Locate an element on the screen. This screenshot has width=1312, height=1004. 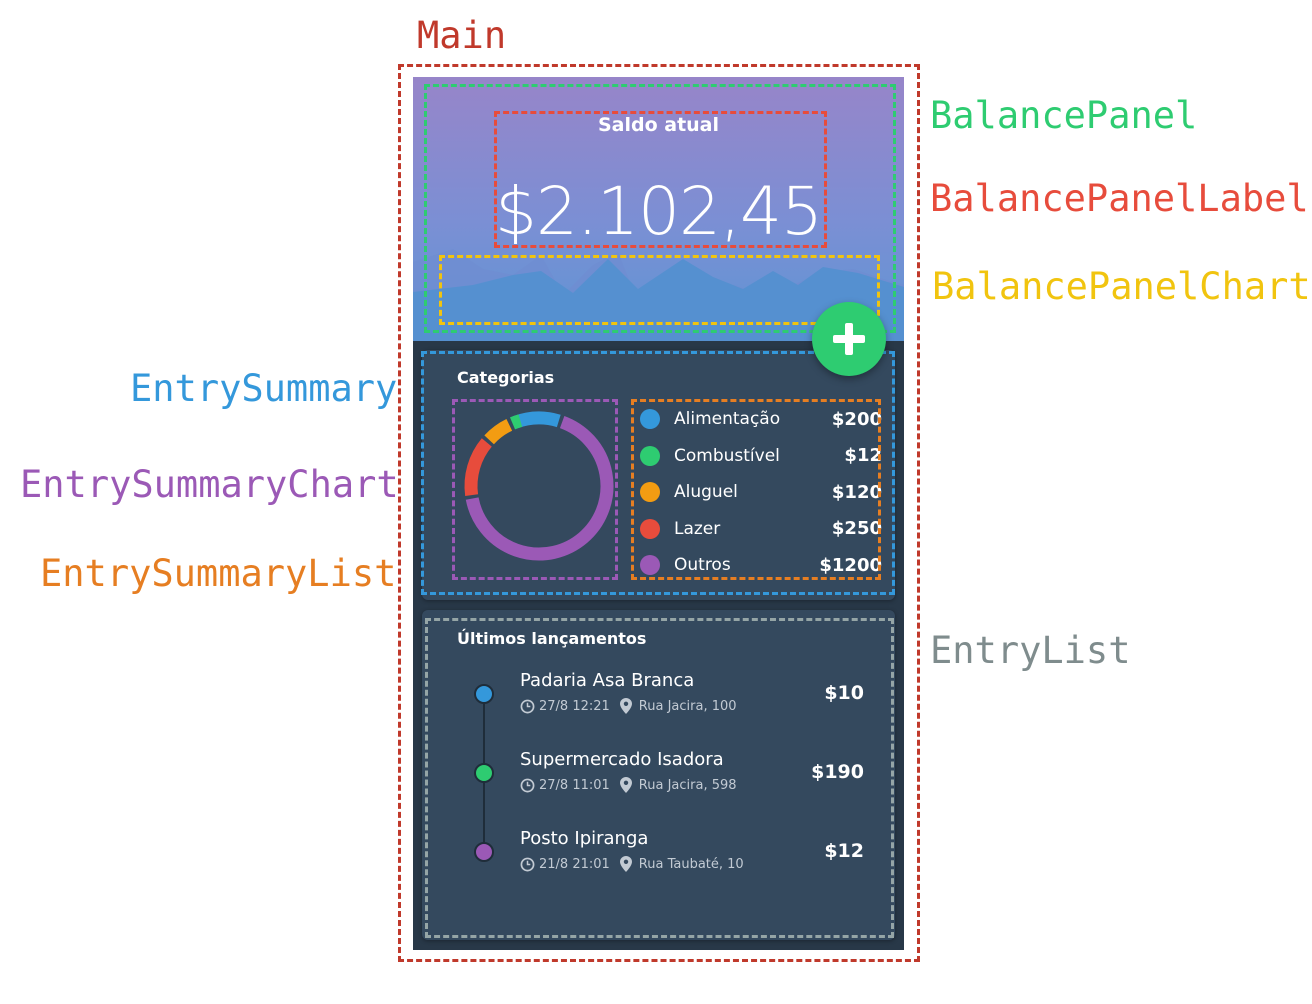
label-entry-summary: EntrySummary is located at coordinates (264, 388).